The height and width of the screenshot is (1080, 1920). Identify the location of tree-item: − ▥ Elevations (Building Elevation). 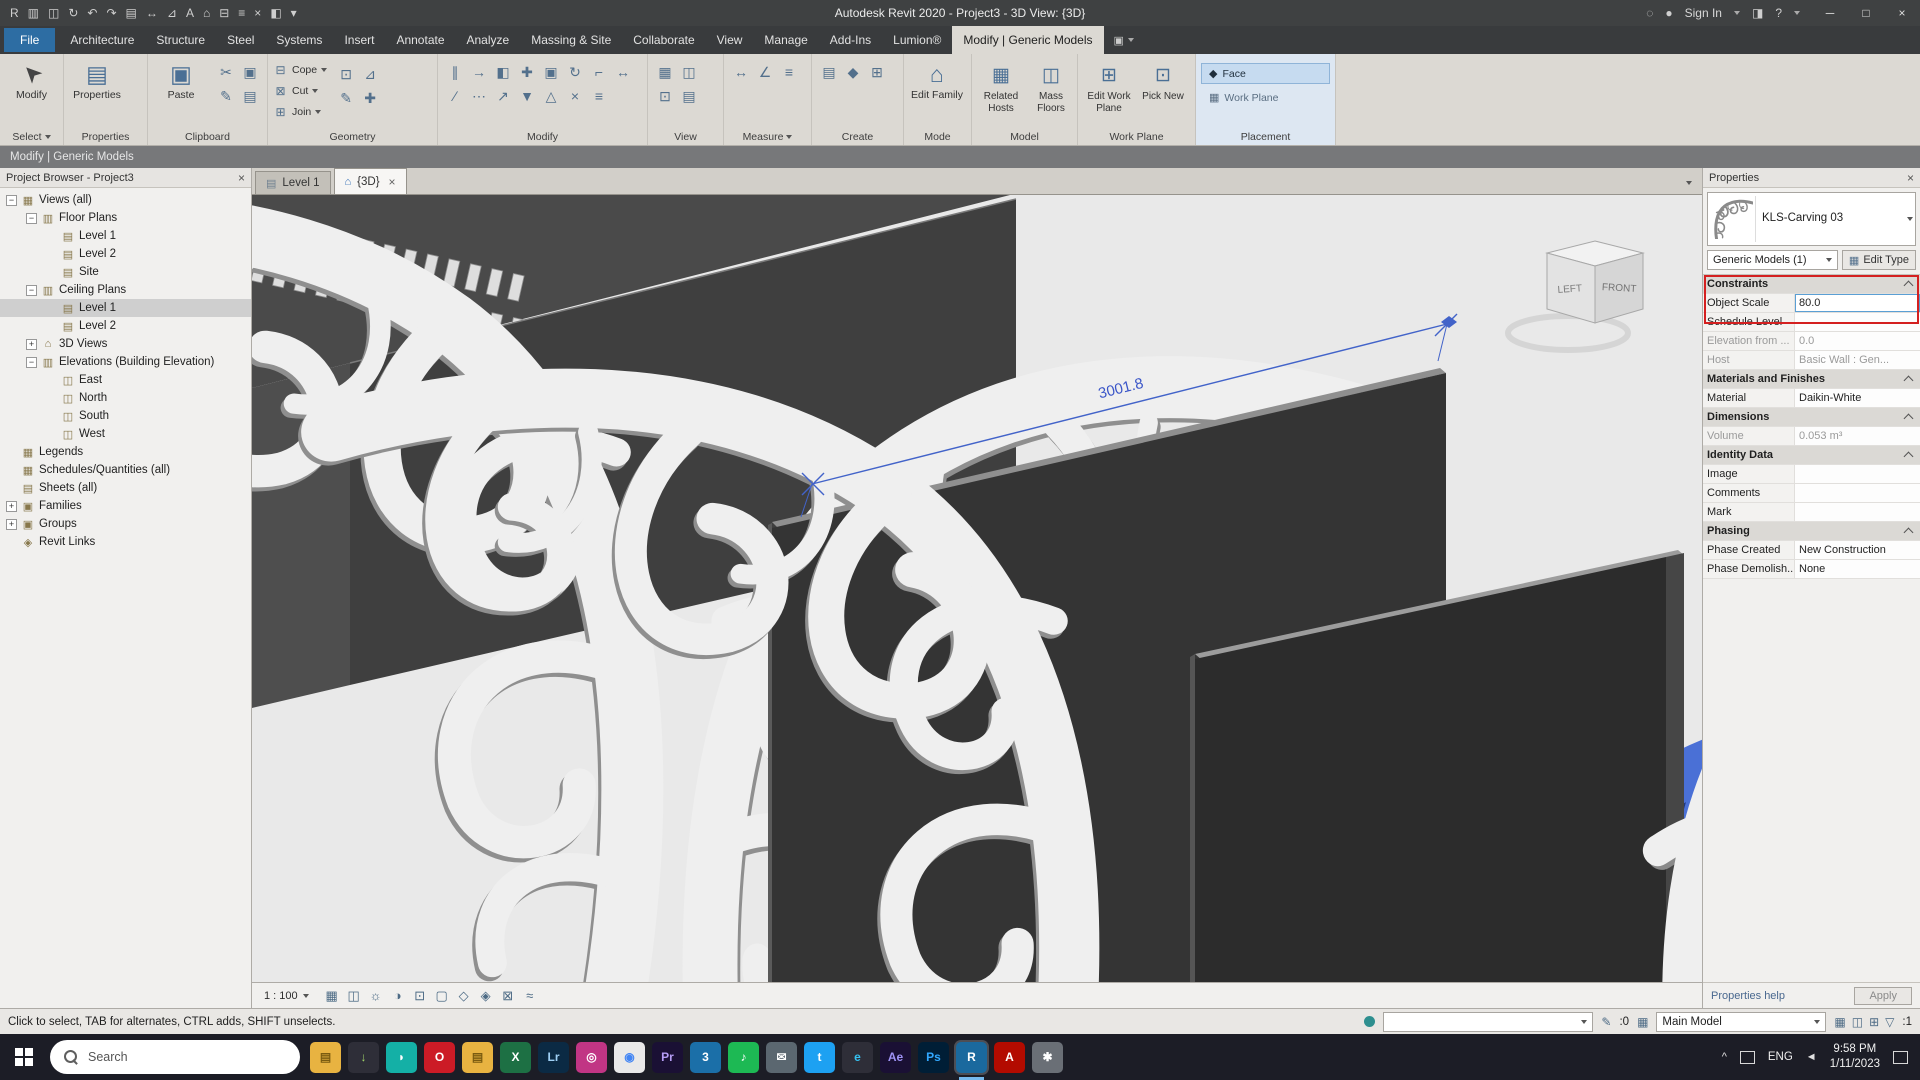
(125, 362).